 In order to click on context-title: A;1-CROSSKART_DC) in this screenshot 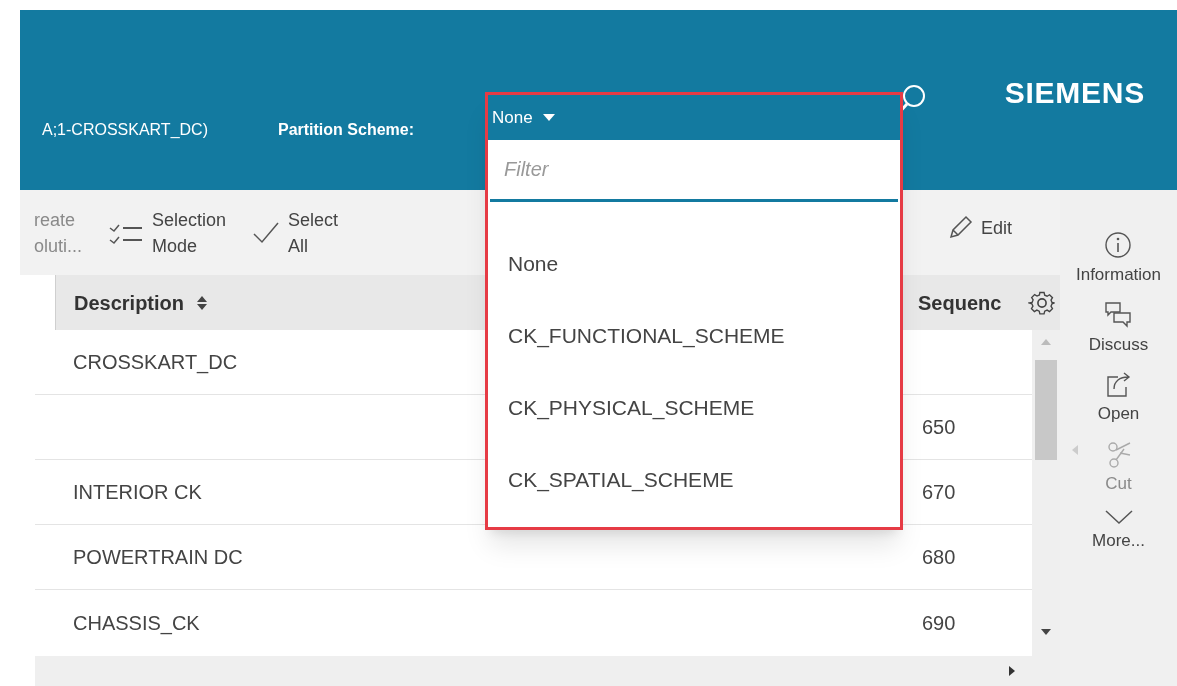, I will do `click(125, 130)`.